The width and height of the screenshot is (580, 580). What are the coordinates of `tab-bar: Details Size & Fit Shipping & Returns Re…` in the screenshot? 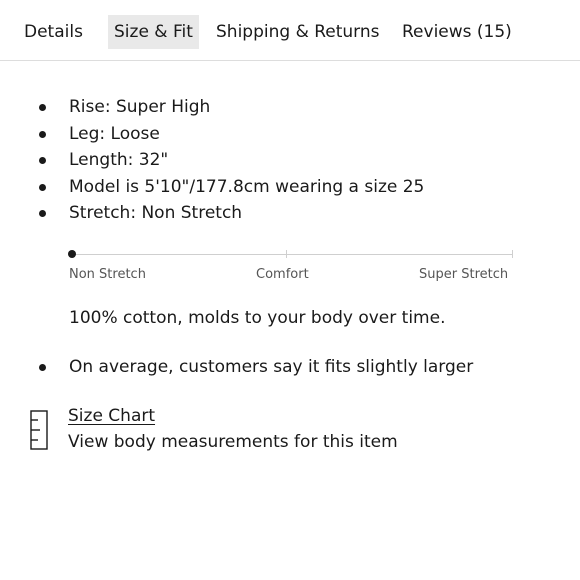 It's located at (290, 30).